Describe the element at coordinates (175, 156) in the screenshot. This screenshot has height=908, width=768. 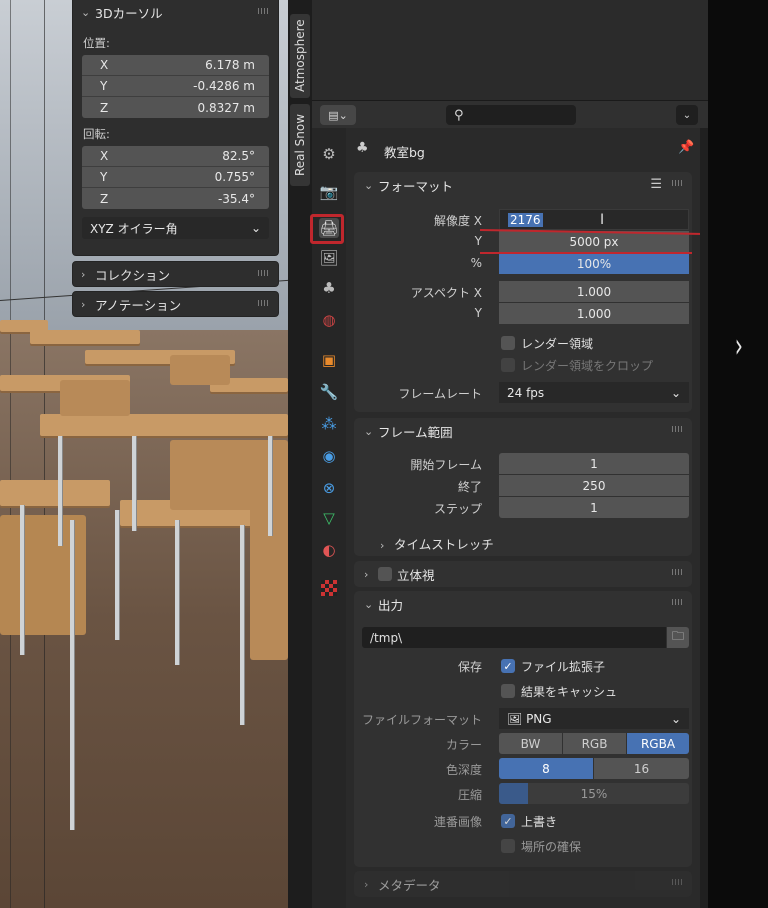
I see `rotation-x-field: X 82.5°` at that location.